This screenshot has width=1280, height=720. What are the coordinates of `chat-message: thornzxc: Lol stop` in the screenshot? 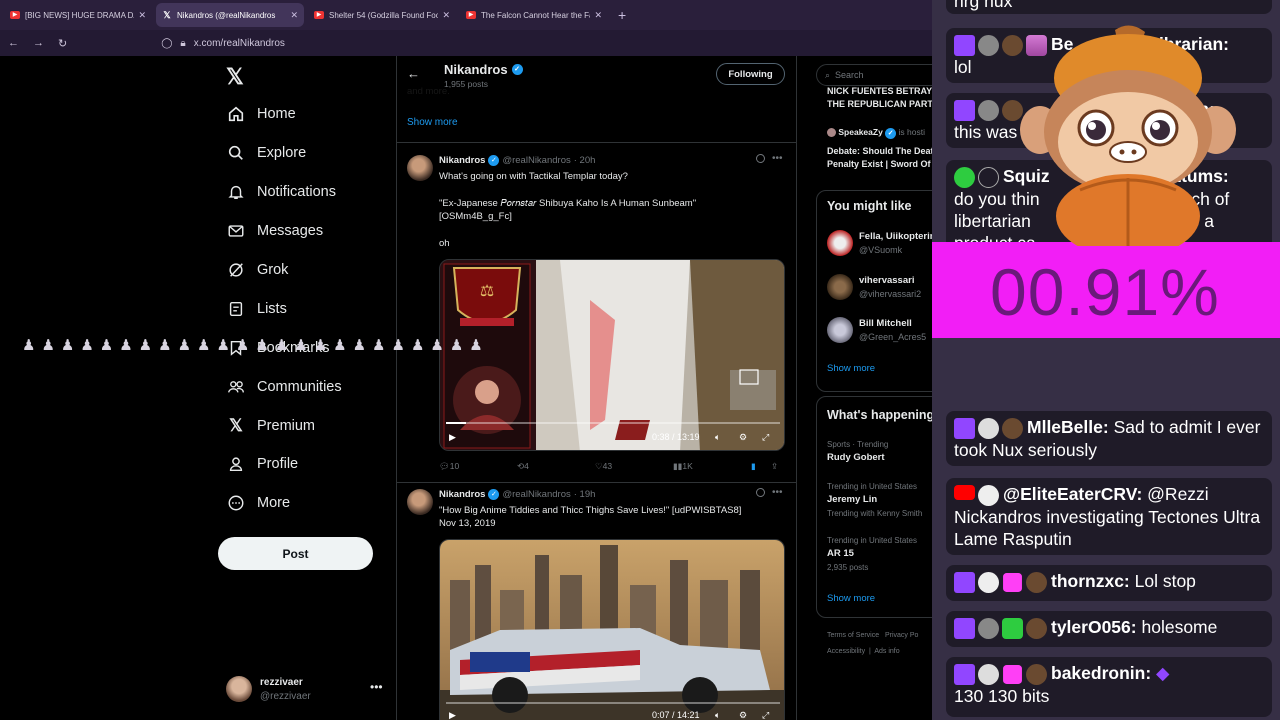 It's located at (1109, 583).